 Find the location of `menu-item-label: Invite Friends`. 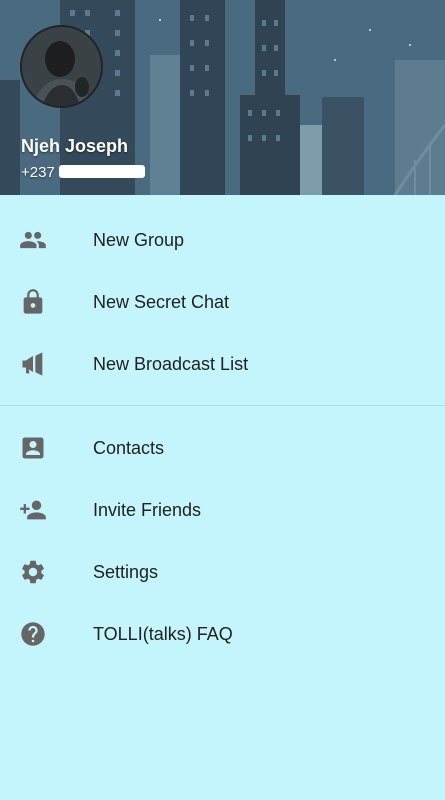

menu-item-label: Invite Friends is located at coordinates (147, 509).